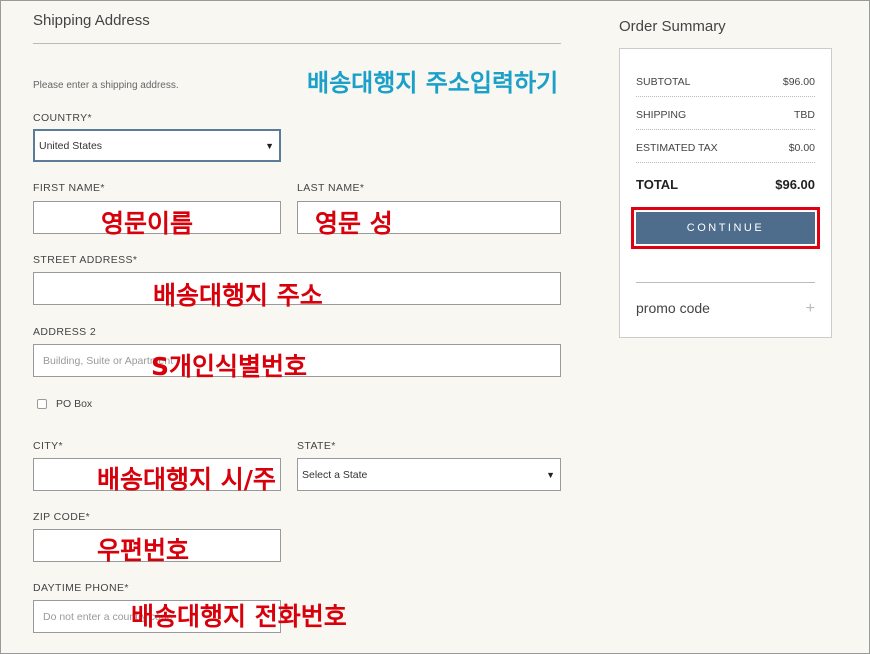  I want to click on plus-icon: +, so click(810, 308).